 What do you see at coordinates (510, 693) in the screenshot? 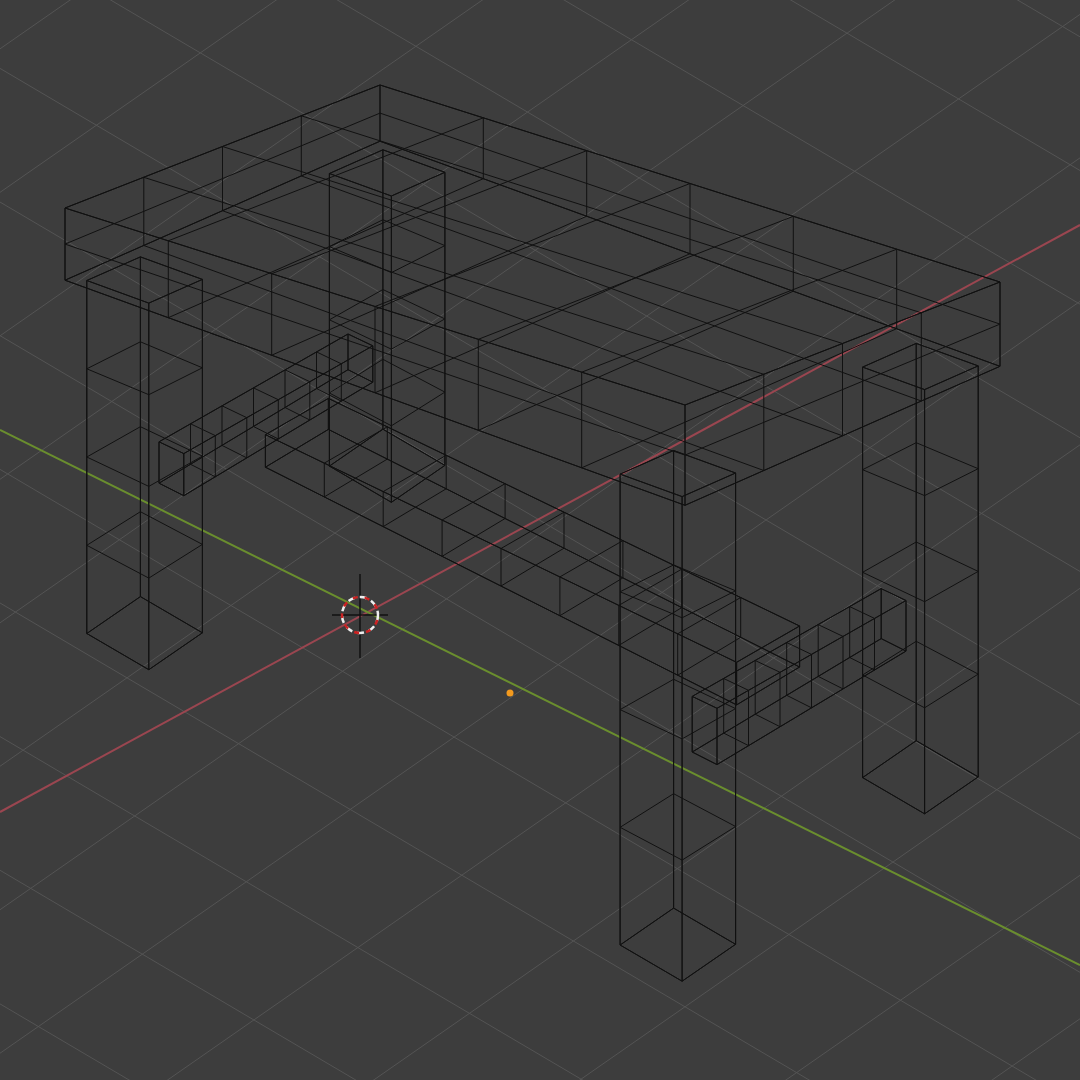
I see `origin-point` at bounding box center [510, 693].